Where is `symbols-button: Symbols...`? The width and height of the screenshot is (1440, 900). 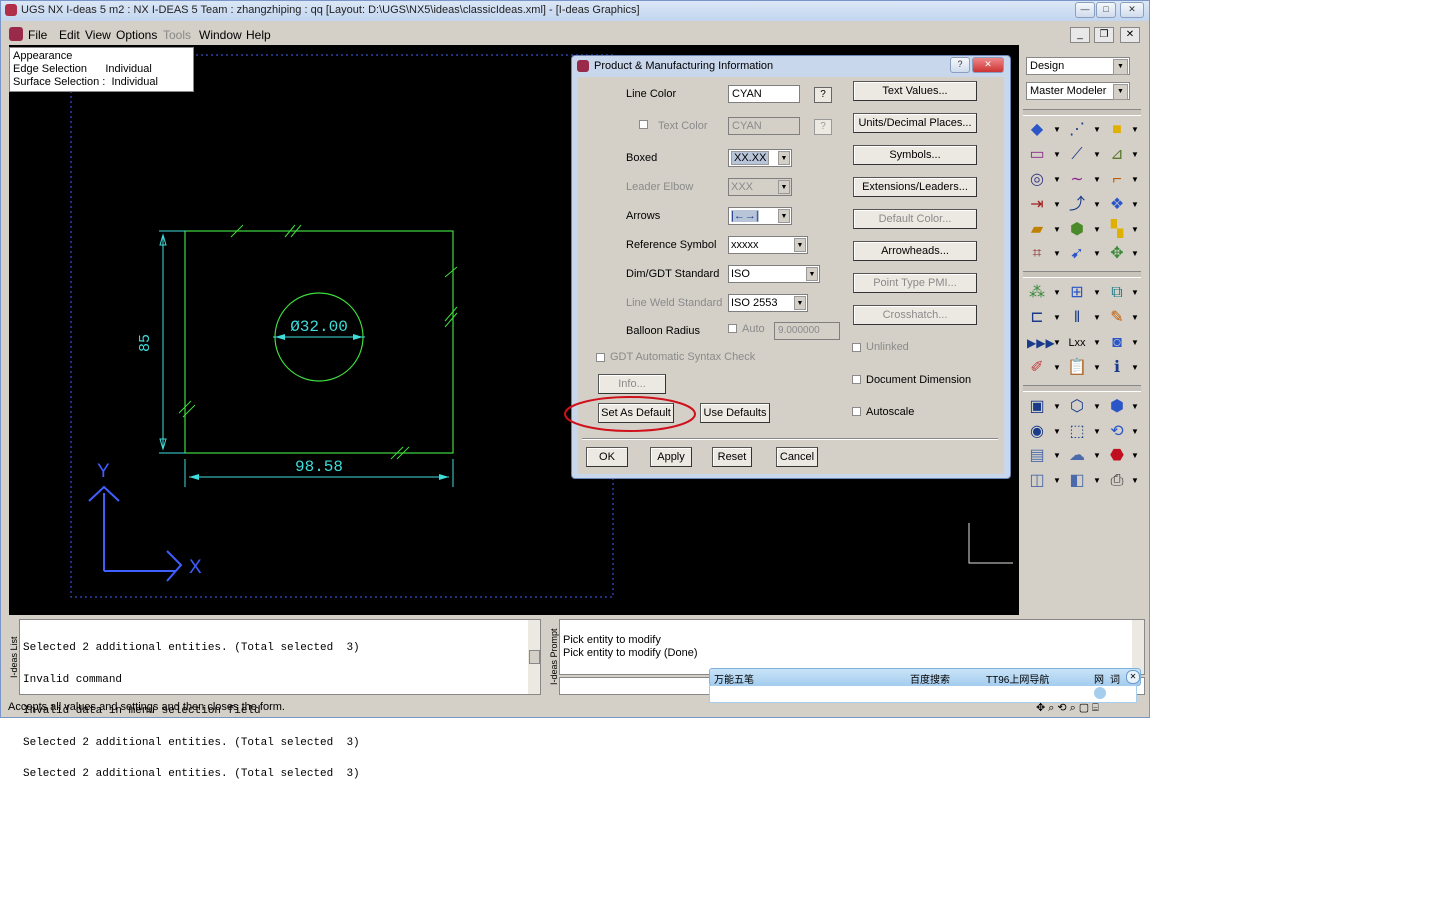
symbols-button: Symbols... is located at coordinates (915, 155).